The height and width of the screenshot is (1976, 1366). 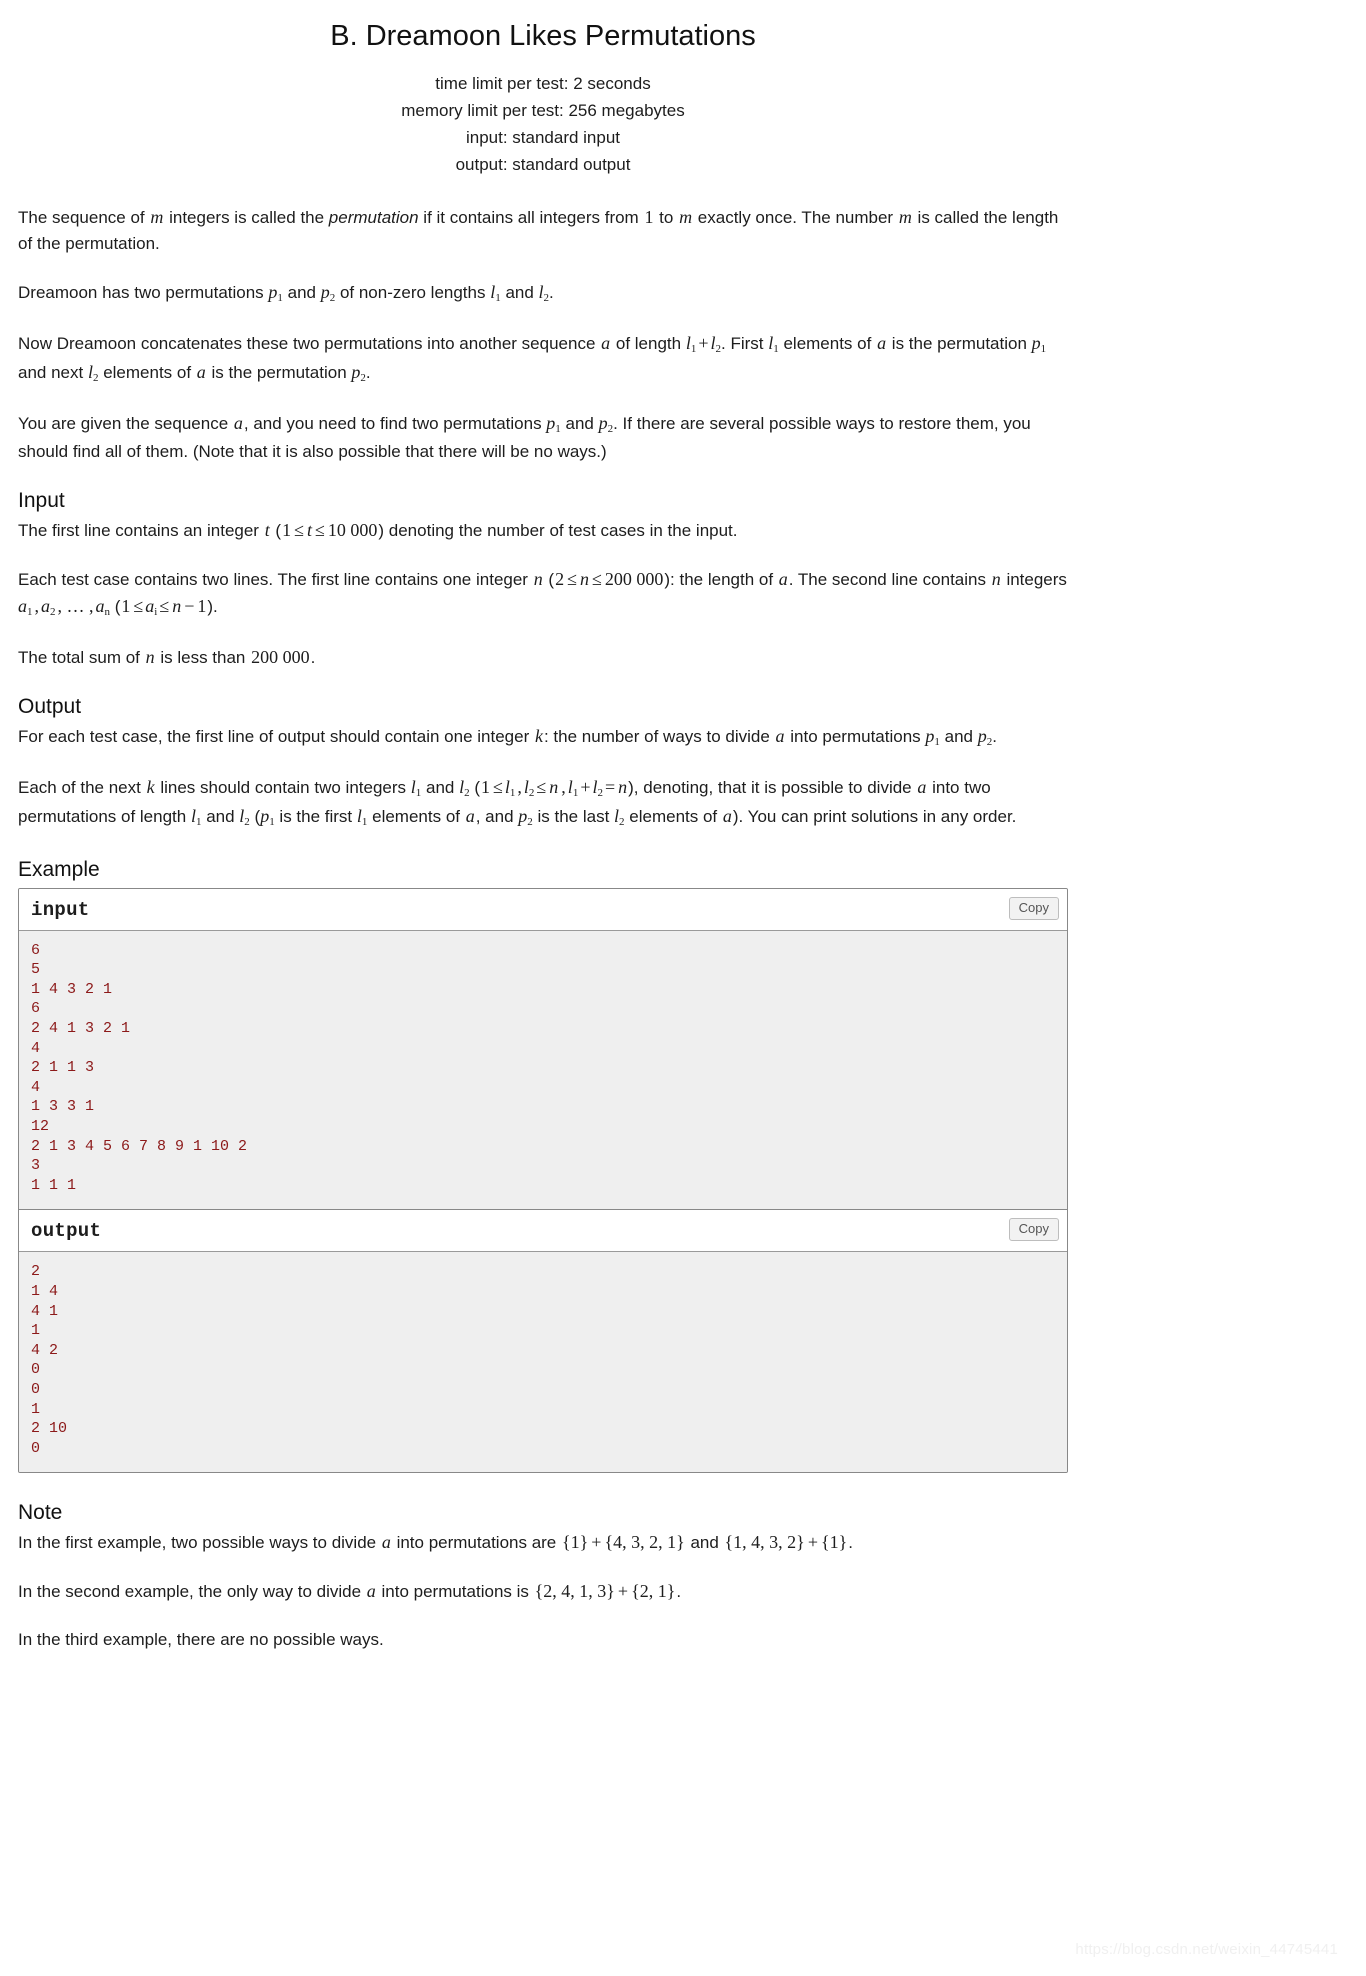 What do you see at coordinates (41, 500) in the screenshot?
I see `input-heading: Input` at bounding box center [41, 500].